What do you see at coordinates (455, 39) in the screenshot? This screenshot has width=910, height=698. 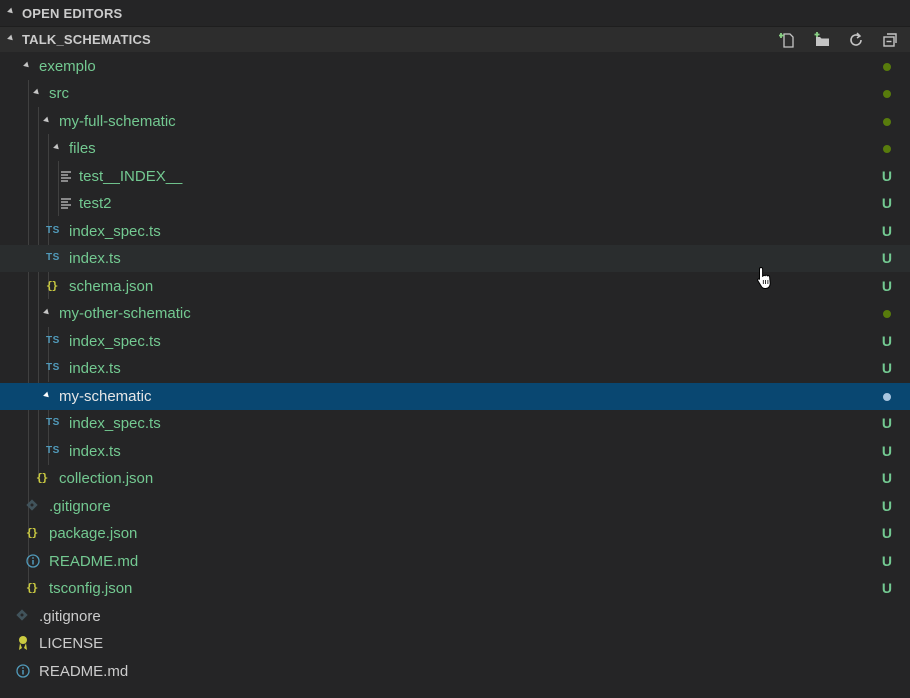 I see `project-header: TALK_SCHEMATICS` at bounding box center [455, 39].